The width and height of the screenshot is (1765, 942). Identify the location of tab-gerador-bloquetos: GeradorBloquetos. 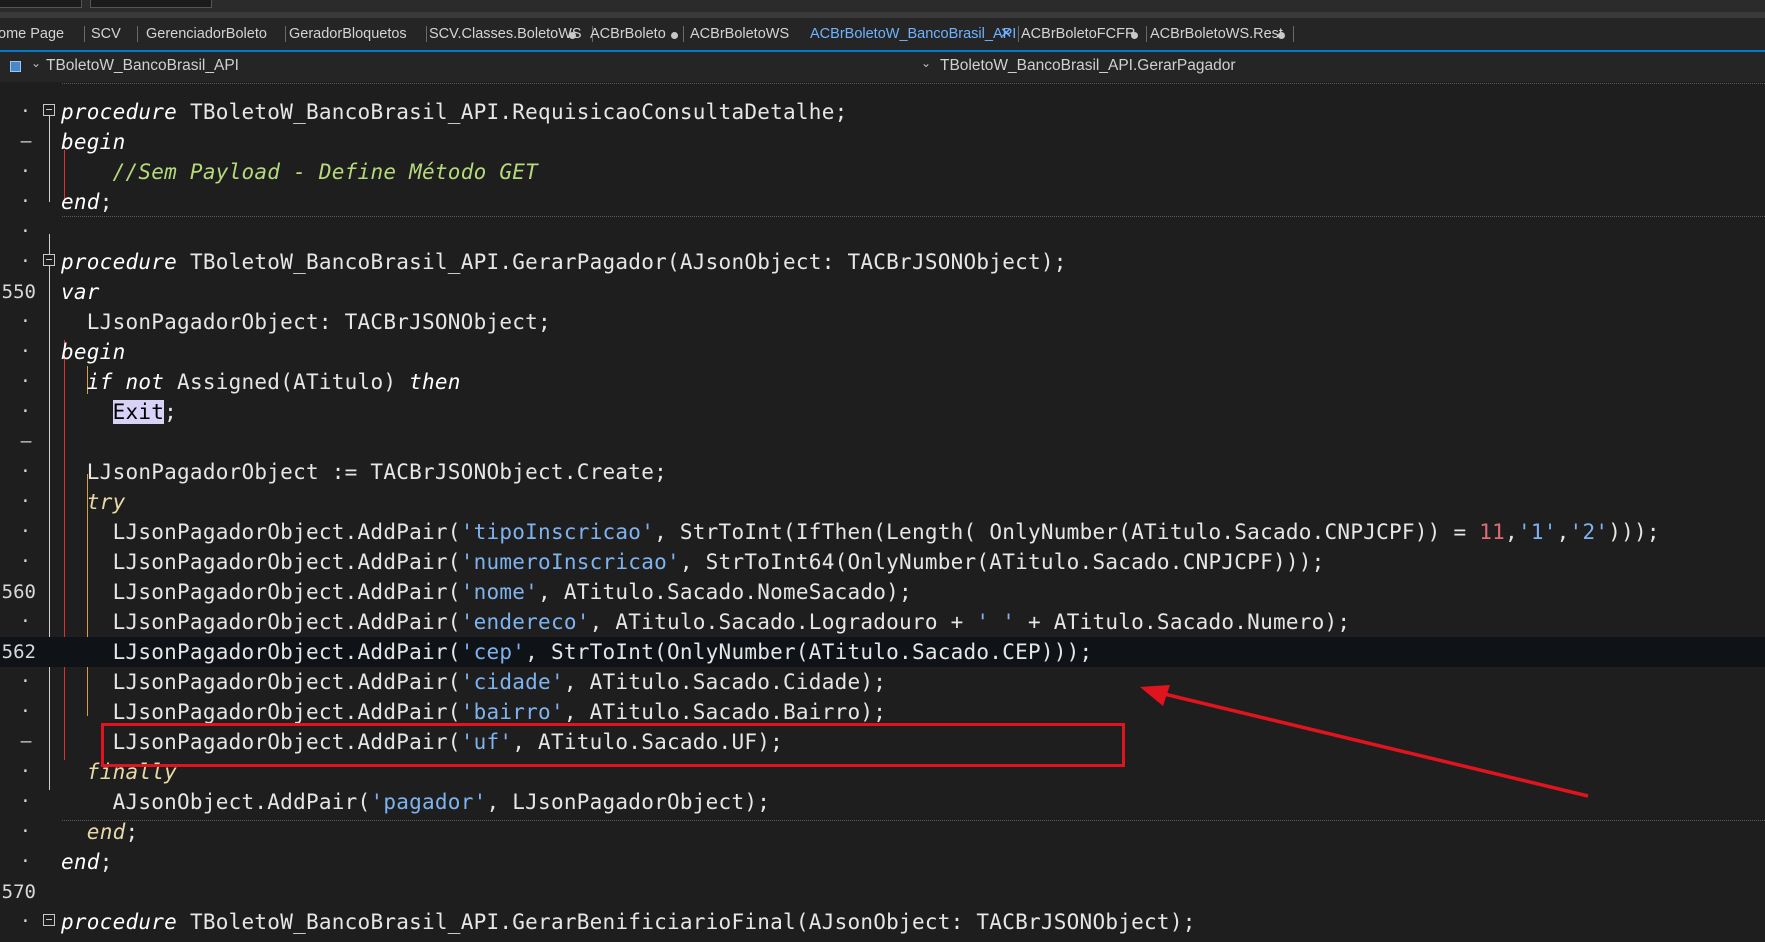
(358, 34).